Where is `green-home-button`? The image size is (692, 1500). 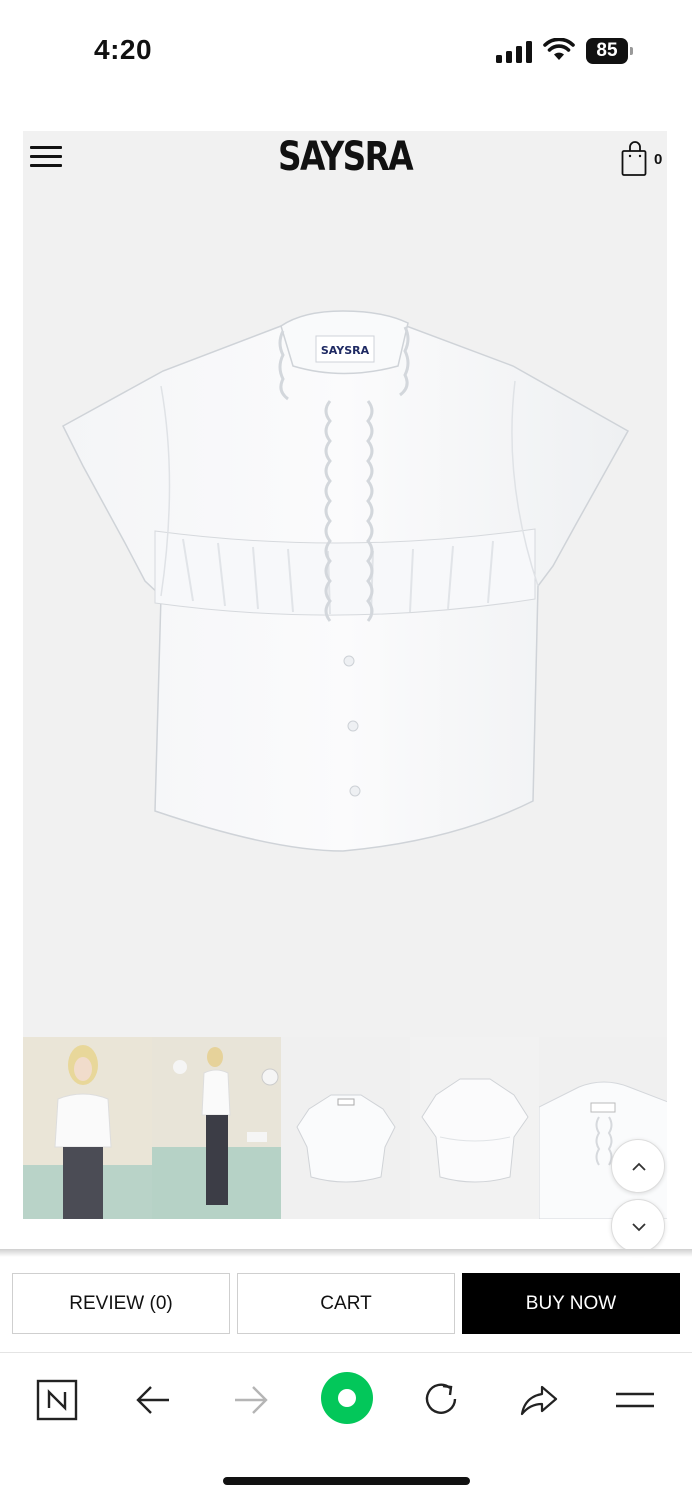 green-home-button is located at coordinates (347, 1398).